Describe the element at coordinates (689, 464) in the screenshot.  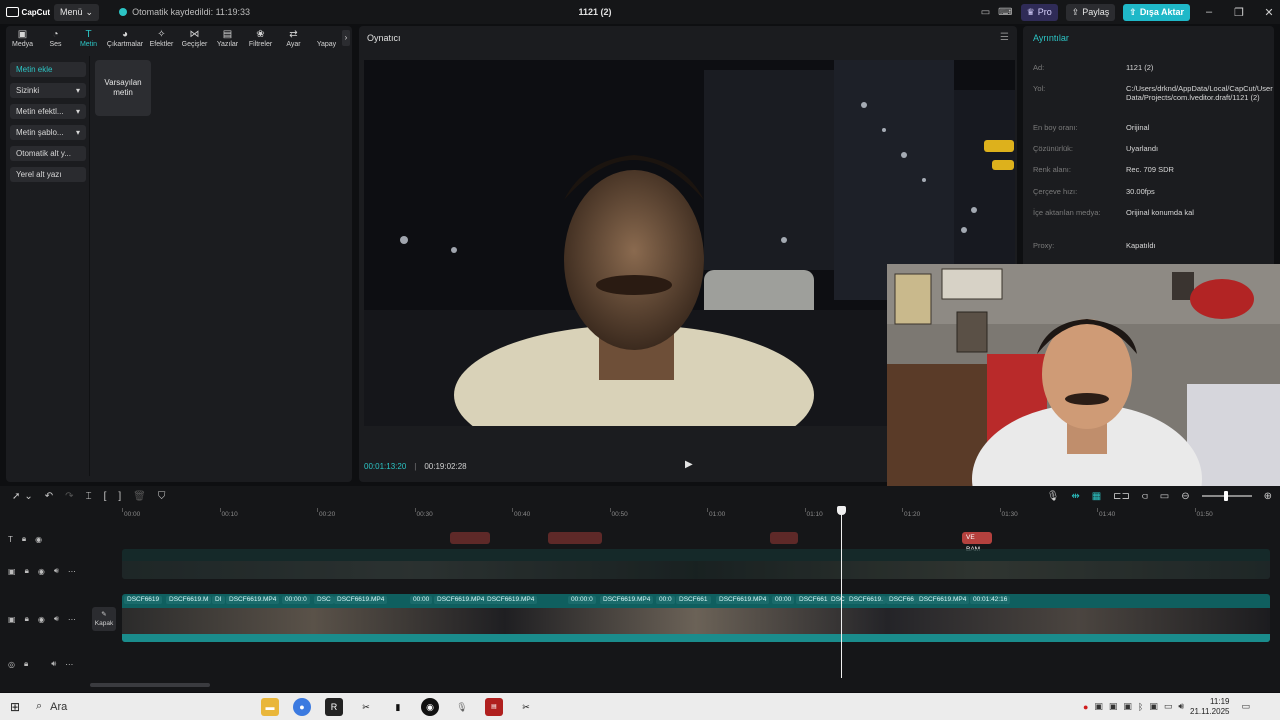
I see `play-icon: ▶` at that location.